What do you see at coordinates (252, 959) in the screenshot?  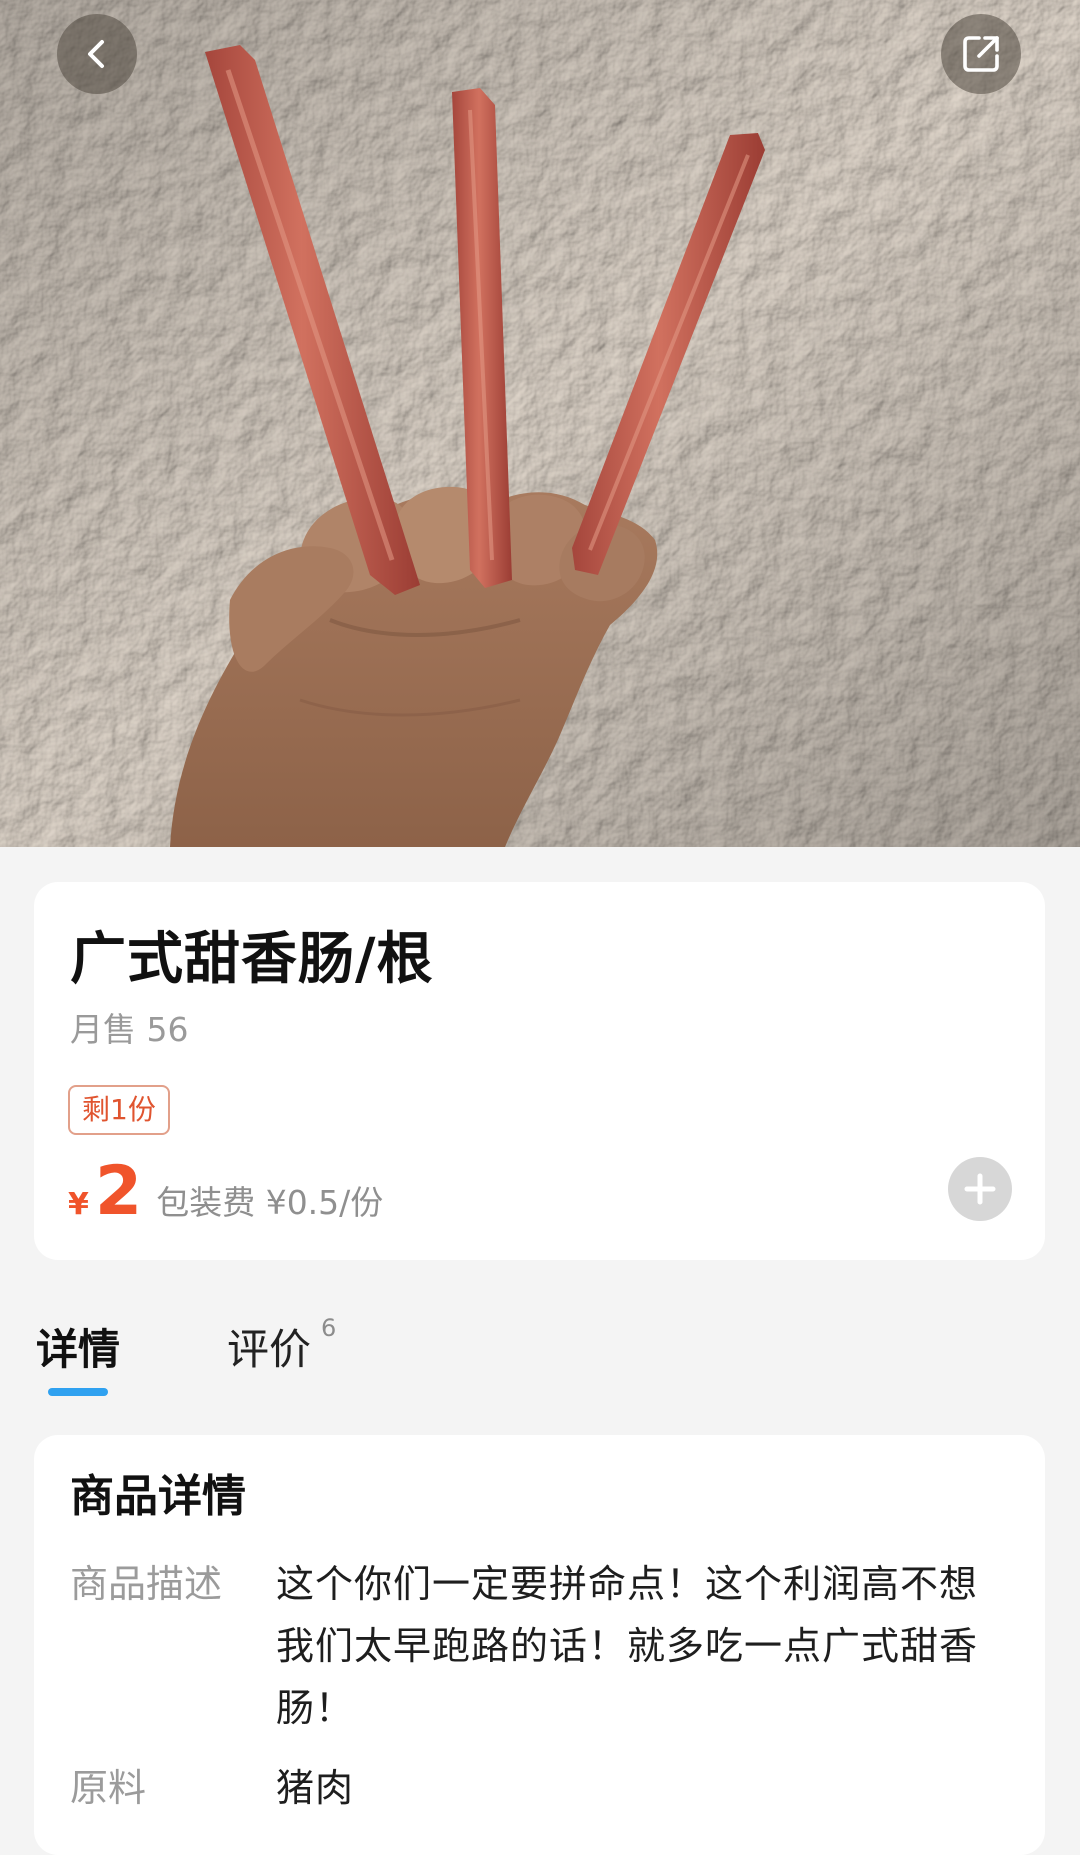 I see `product-name: 广式甜香肠/根` at bounding box center [252, 959].